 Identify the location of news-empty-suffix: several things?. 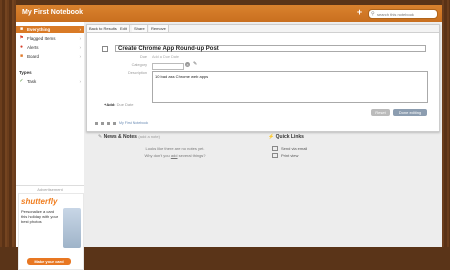
(192, 155).